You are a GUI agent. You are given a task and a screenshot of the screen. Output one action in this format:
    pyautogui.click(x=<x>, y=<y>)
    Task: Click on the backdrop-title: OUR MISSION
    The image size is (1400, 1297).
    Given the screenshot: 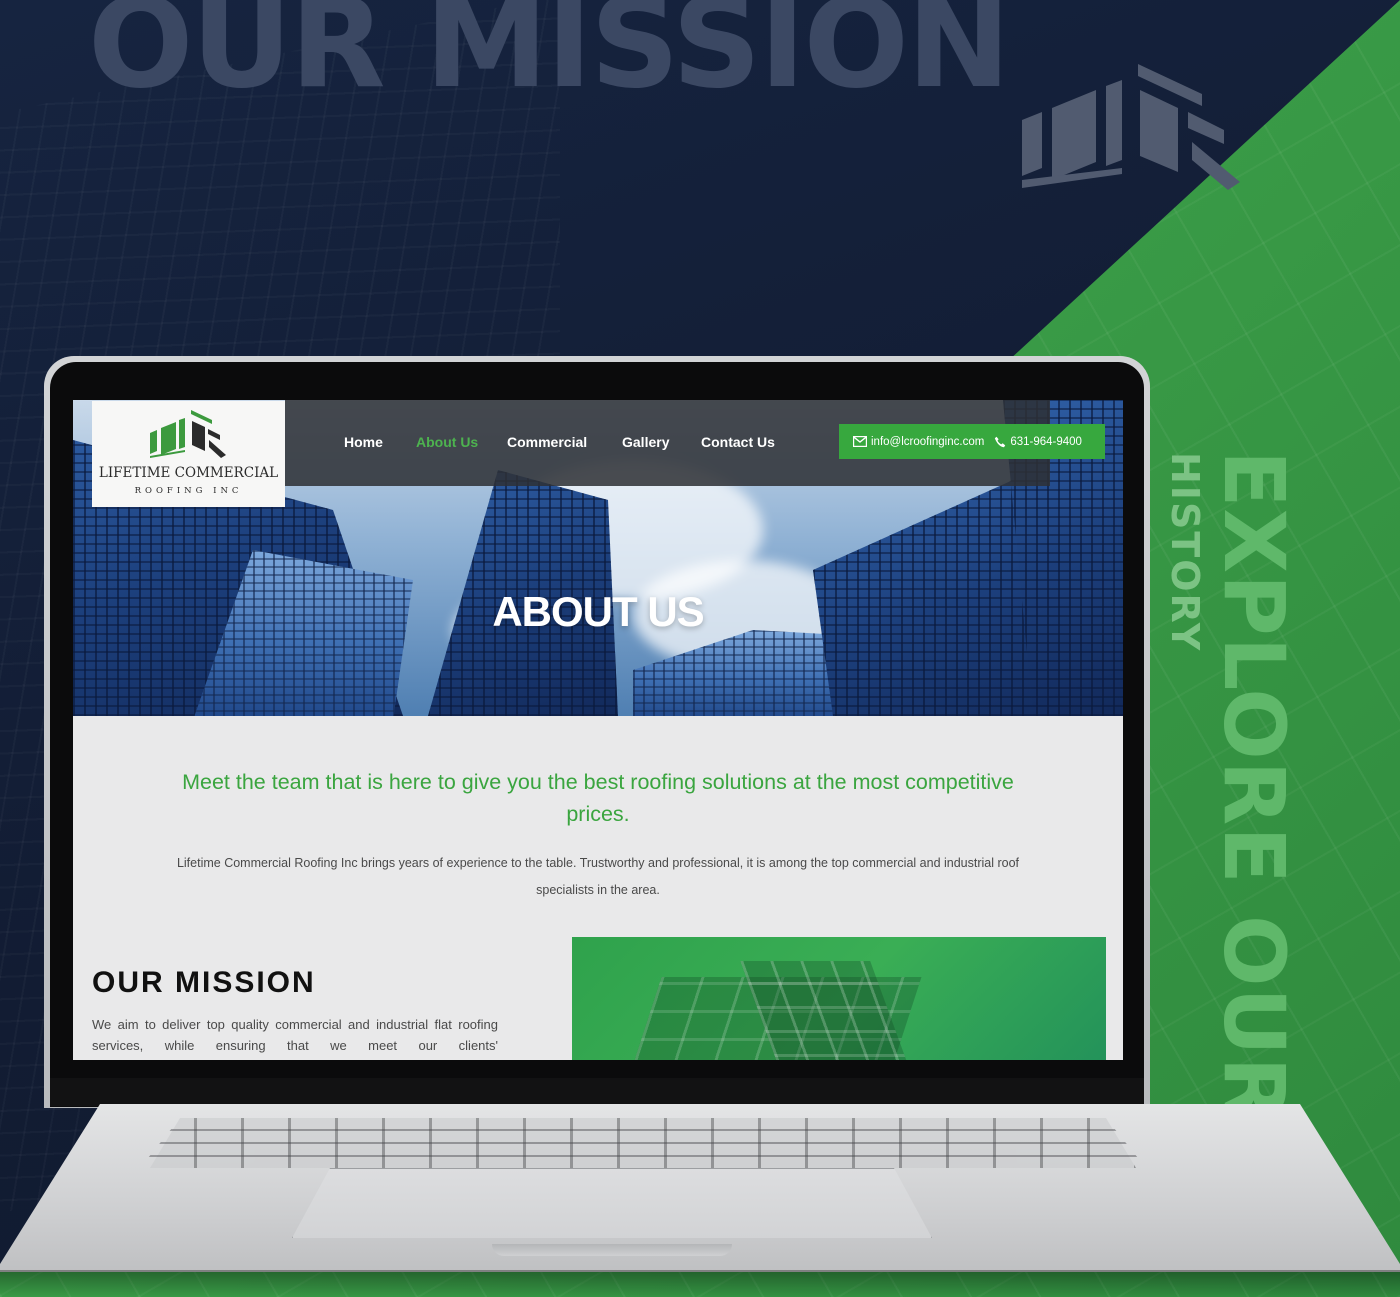 What is the action you would take?
    pyautogui.click(x=549, y=58)
    